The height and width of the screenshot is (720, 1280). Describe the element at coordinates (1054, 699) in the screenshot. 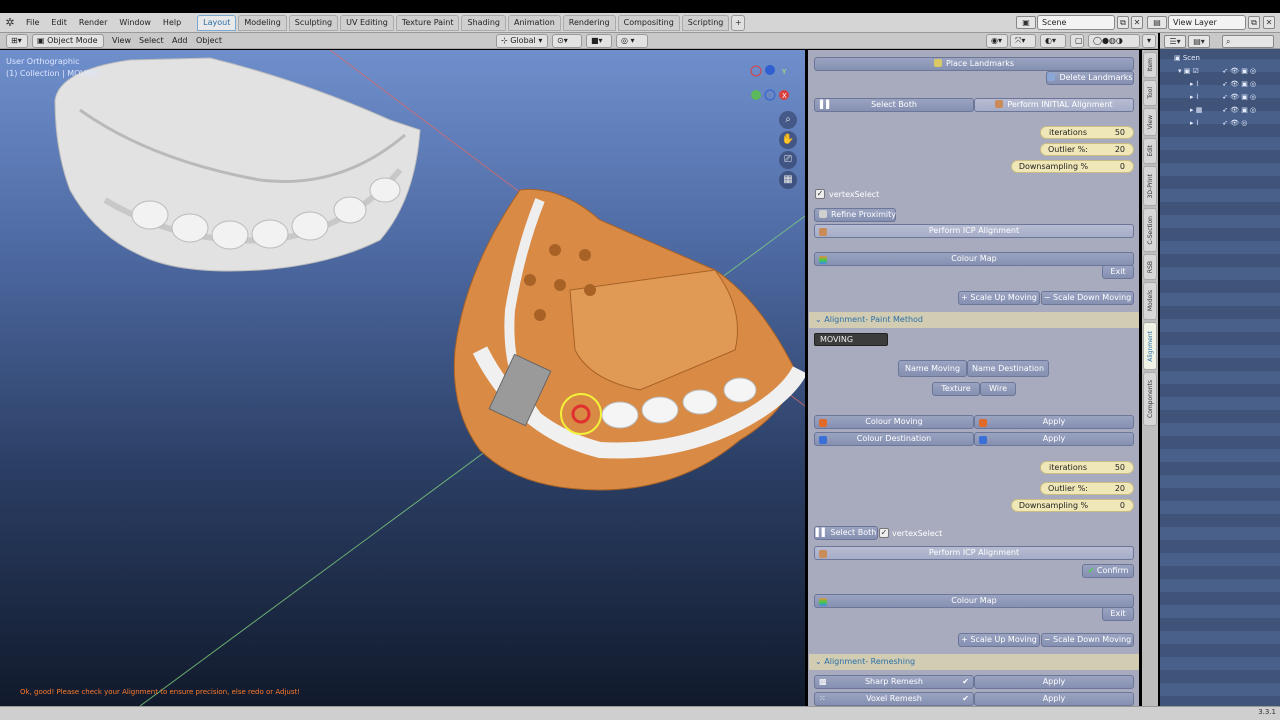

I see `apply-voxel-remesh-button: Apply` at that location.